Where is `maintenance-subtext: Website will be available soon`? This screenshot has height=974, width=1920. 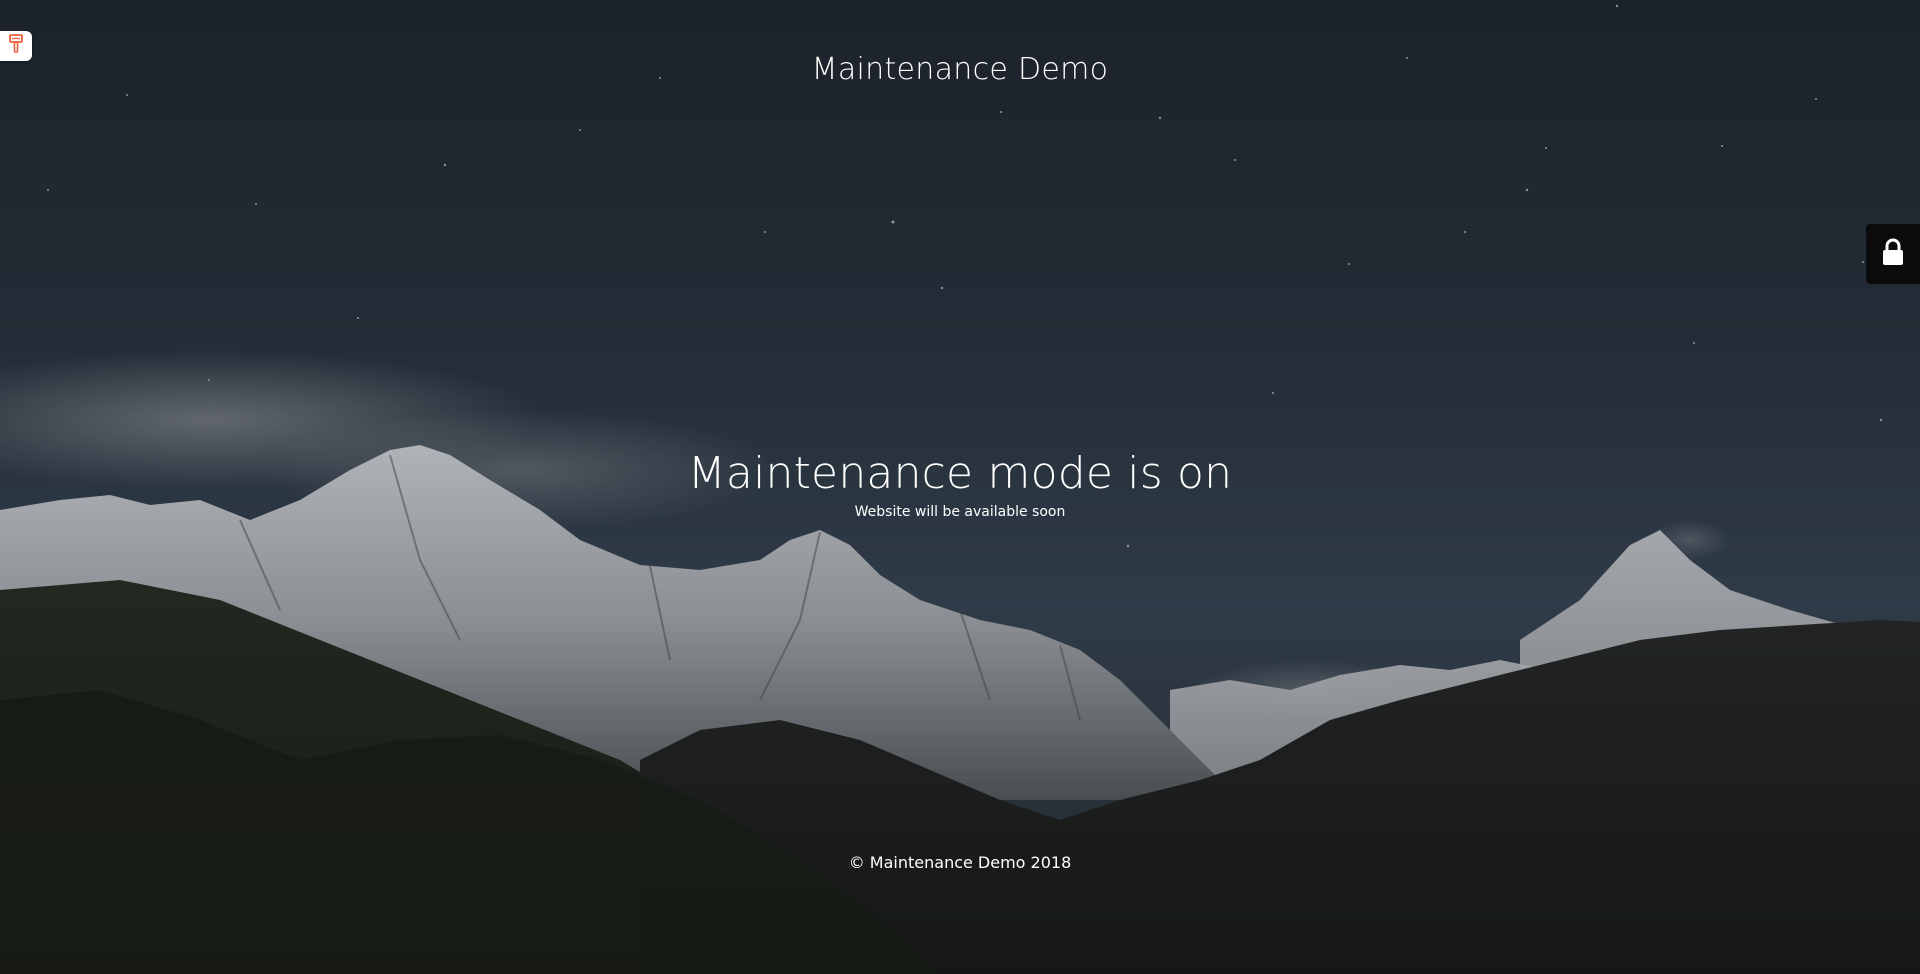 maintenance-subtext: Website will be available soon is located at coordinates (960, 512).